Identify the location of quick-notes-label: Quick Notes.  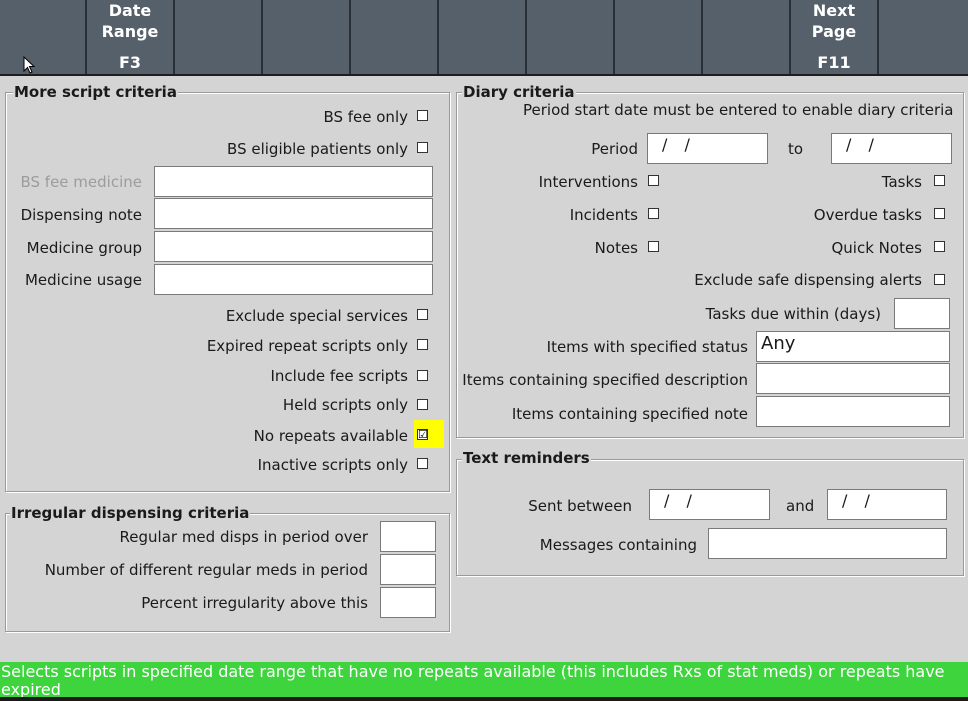
(876, 248).